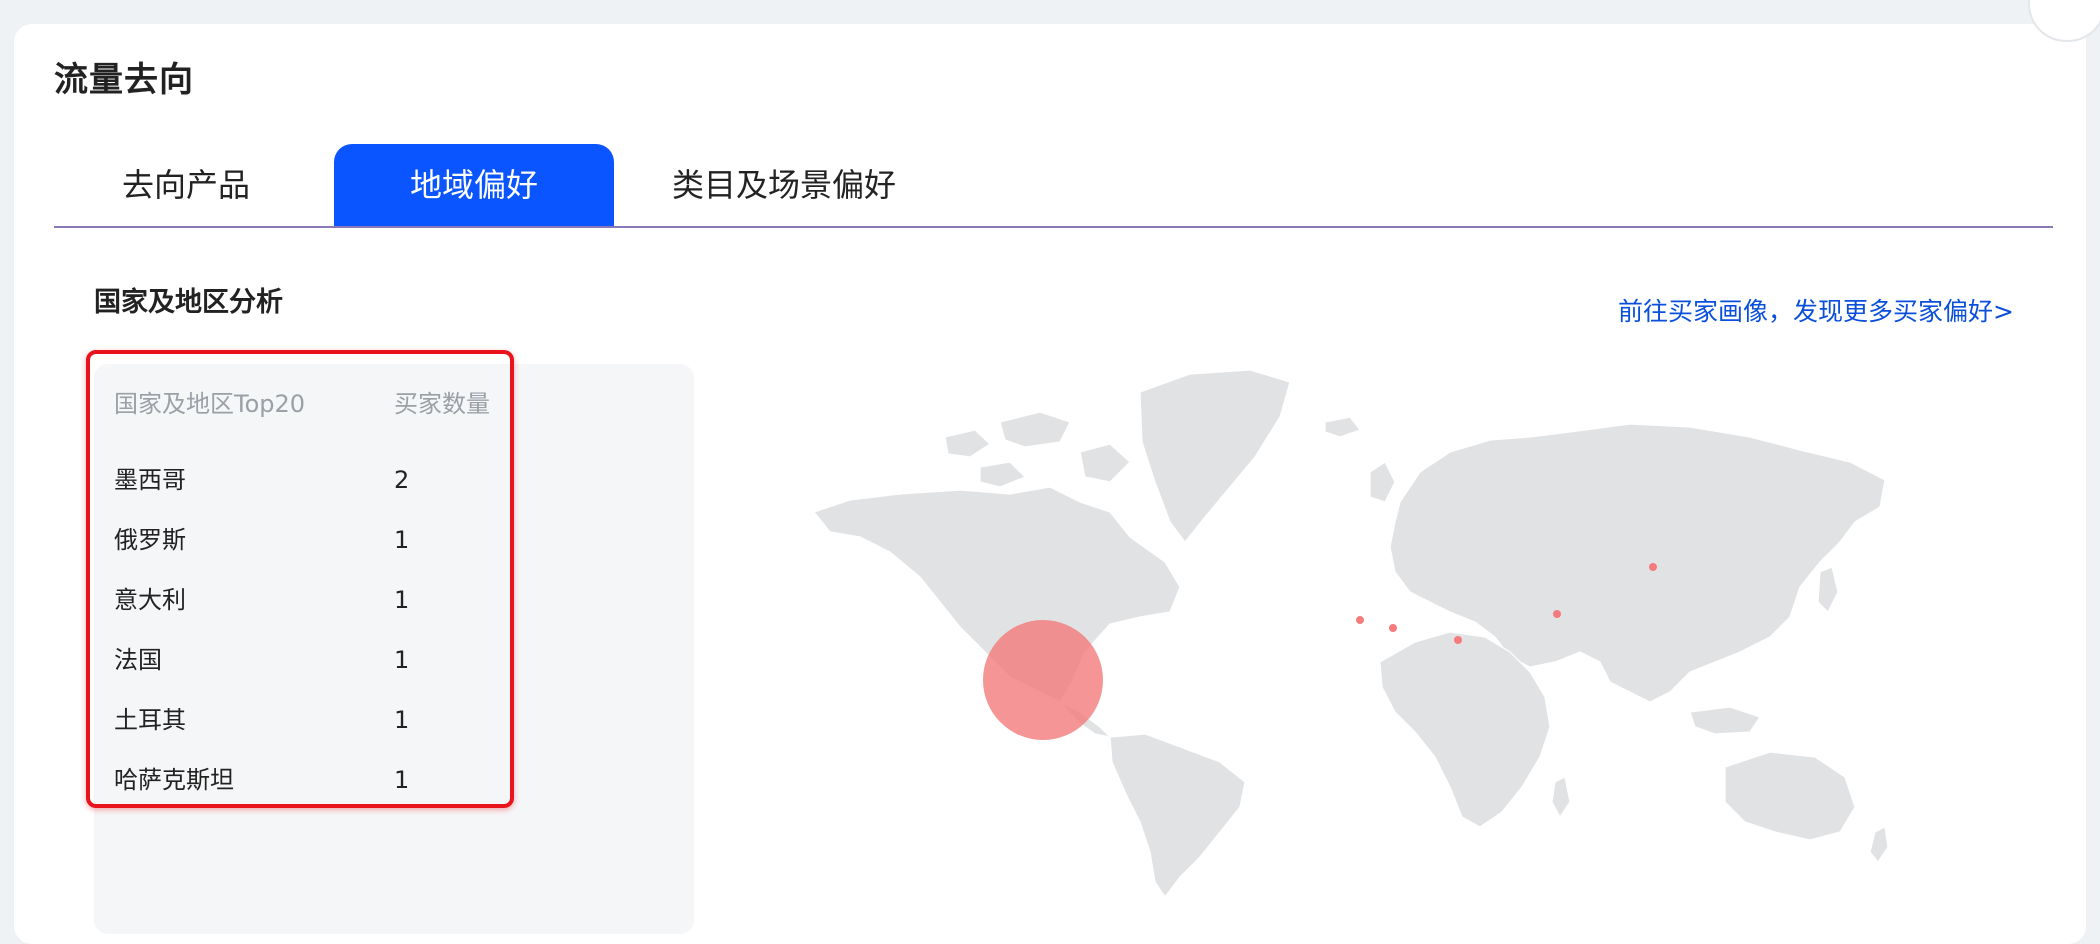  Describe the element at coordinates (2064, 21) in the screenshot. I see `top-right-corner-button` at that location.